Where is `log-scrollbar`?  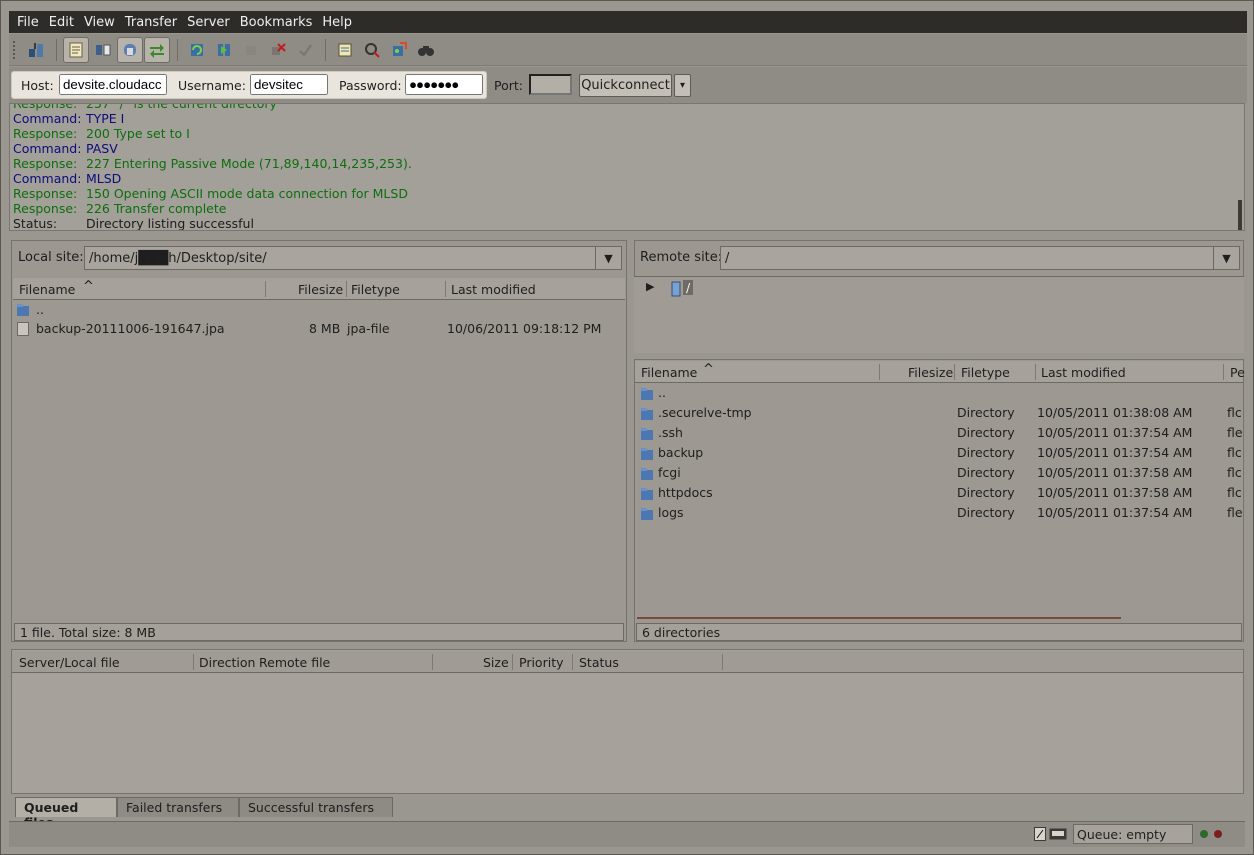
log-scrollbar is located at coordinates (1240, 215).